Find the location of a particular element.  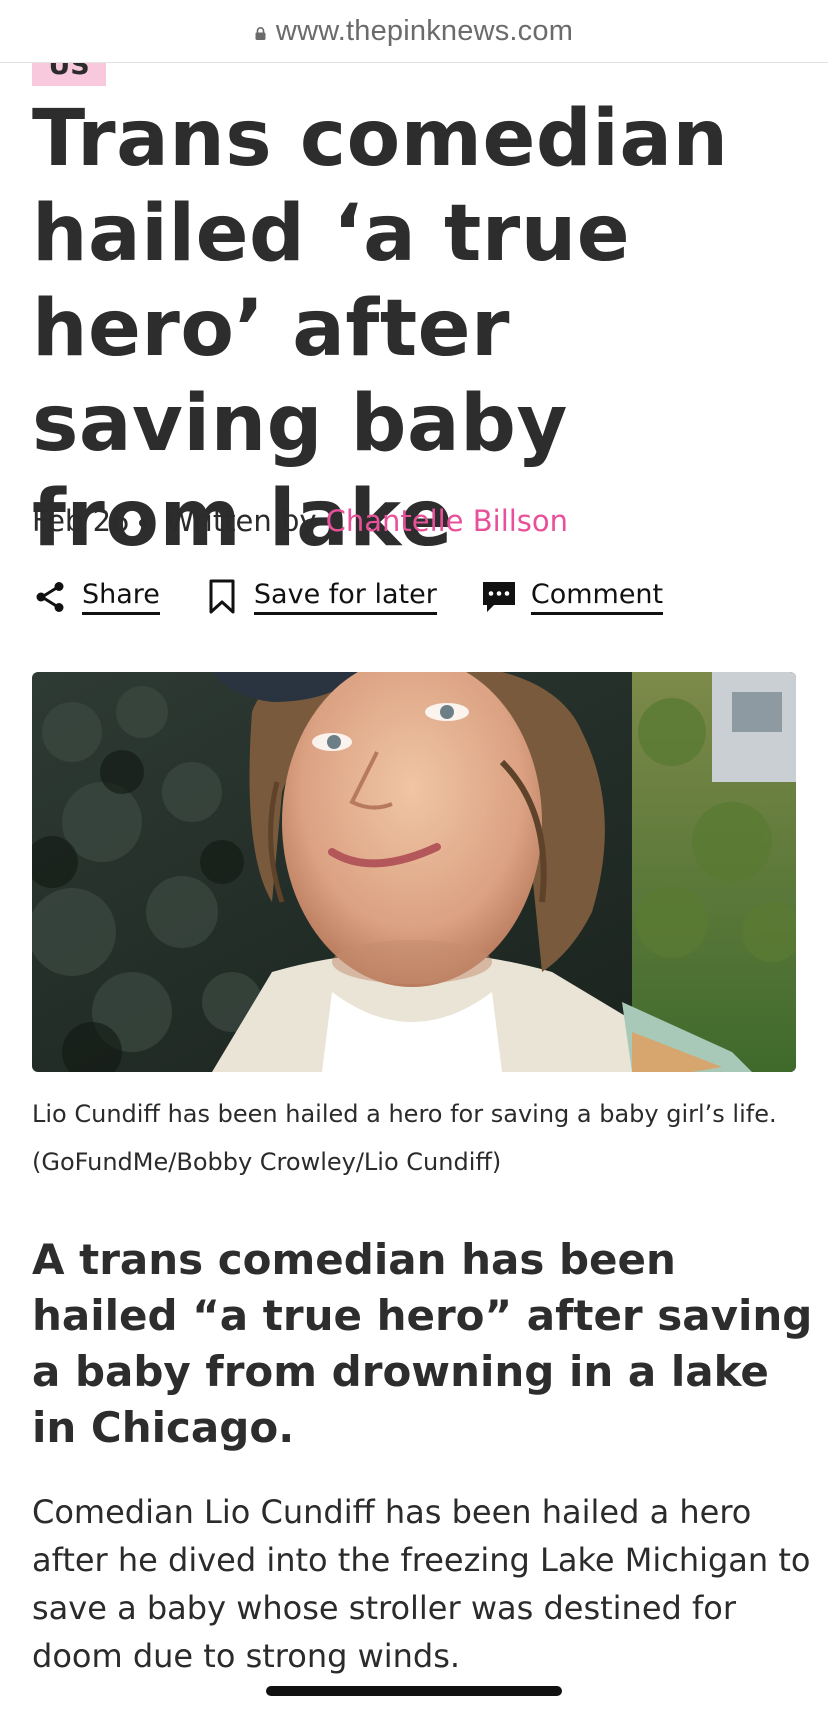

save-for-later-label: Save for later is located at coordinates (345, 597).